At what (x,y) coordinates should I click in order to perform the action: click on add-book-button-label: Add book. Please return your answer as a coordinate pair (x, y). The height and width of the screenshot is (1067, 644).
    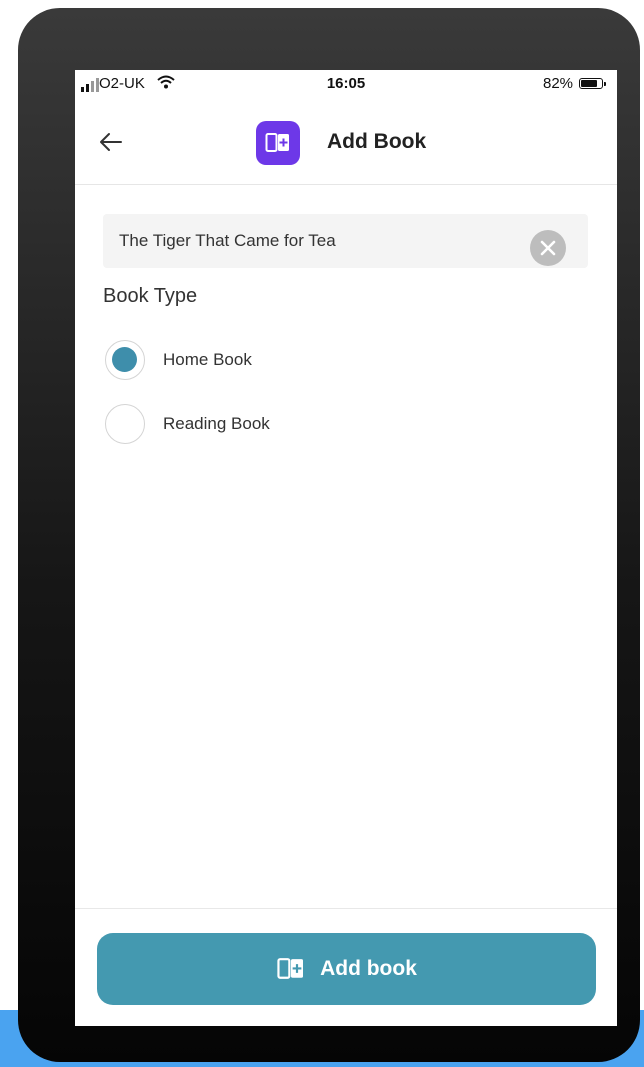
    Looking at the image, I should click on (368, 968).